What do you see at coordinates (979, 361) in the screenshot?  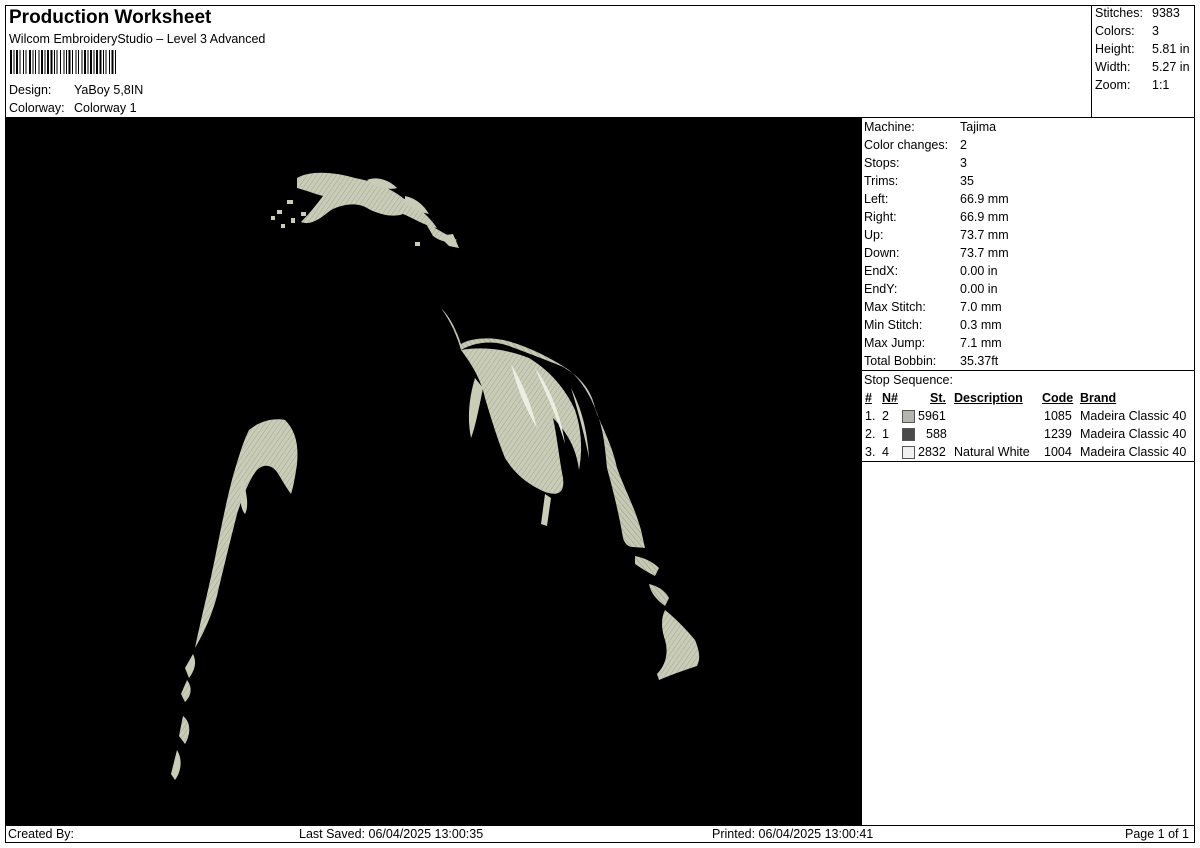 I see `stat-value: 35.37ft` at bounding box center [979, 361].